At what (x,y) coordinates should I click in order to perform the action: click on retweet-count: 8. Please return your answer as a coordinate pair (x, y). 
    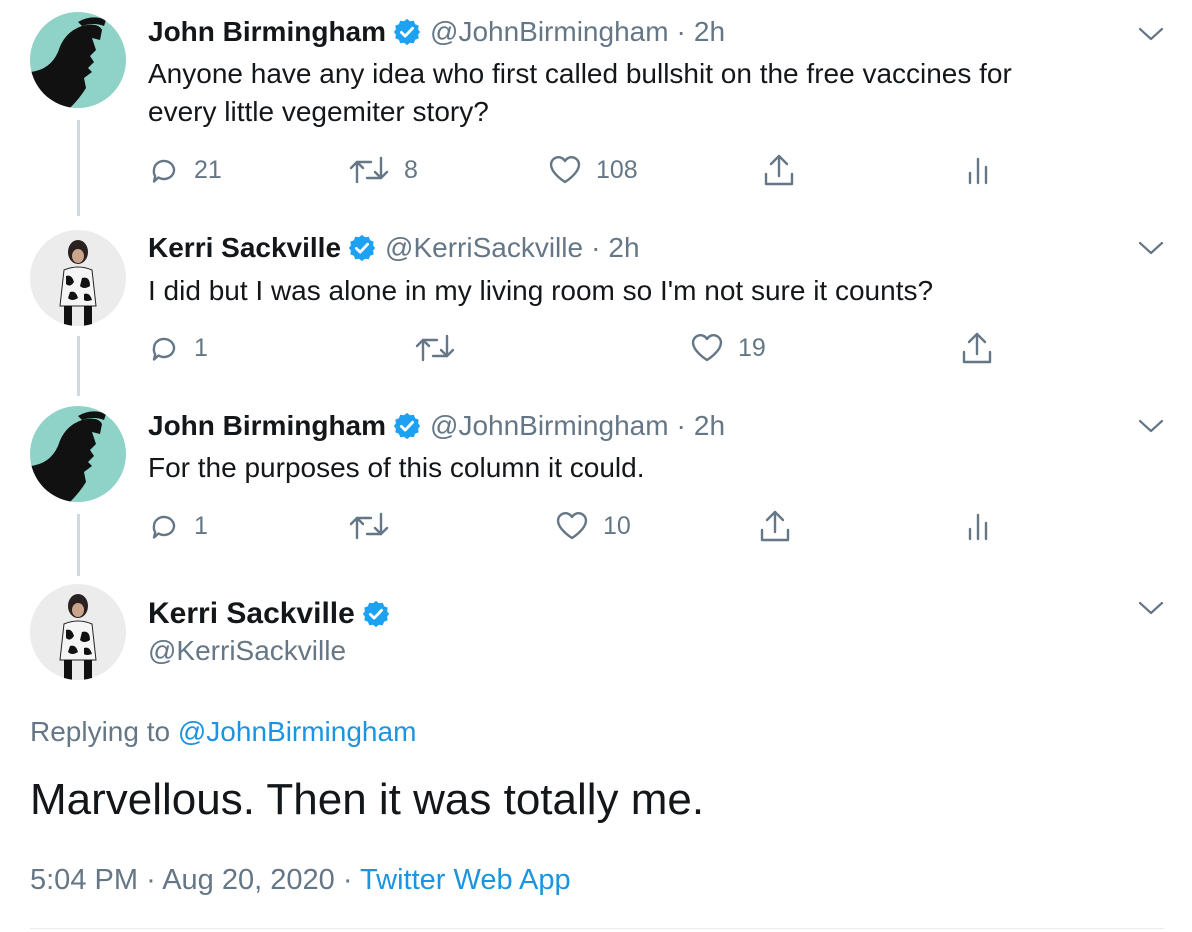
    Looking at the image, I should click on (411, 169).